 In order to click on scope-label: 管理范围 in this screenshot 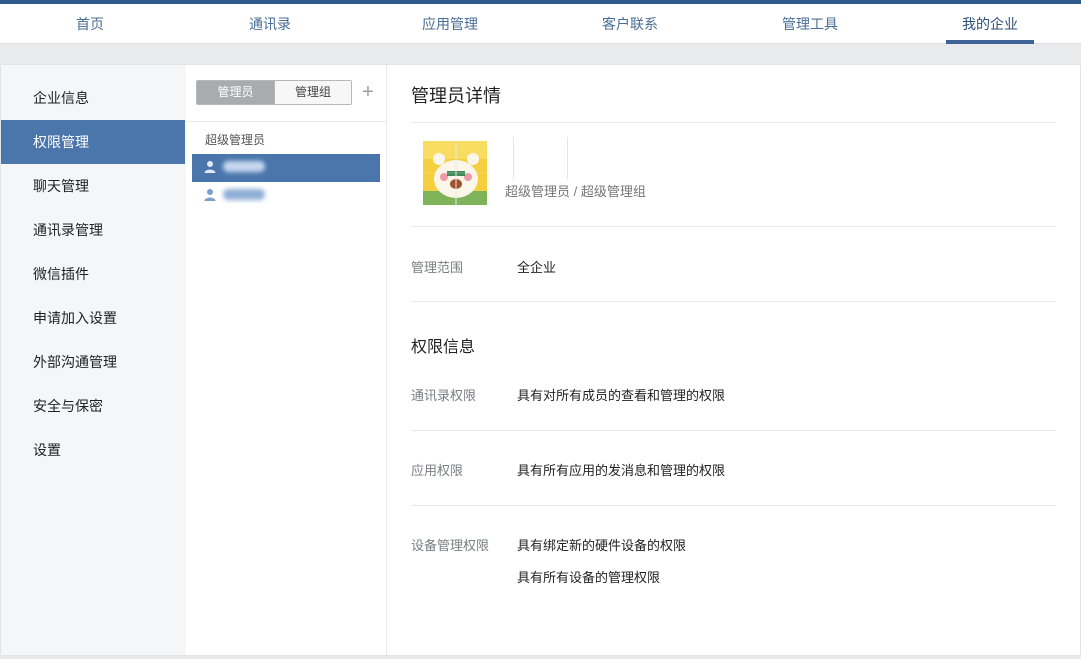, I will do `click(437, 267)`.